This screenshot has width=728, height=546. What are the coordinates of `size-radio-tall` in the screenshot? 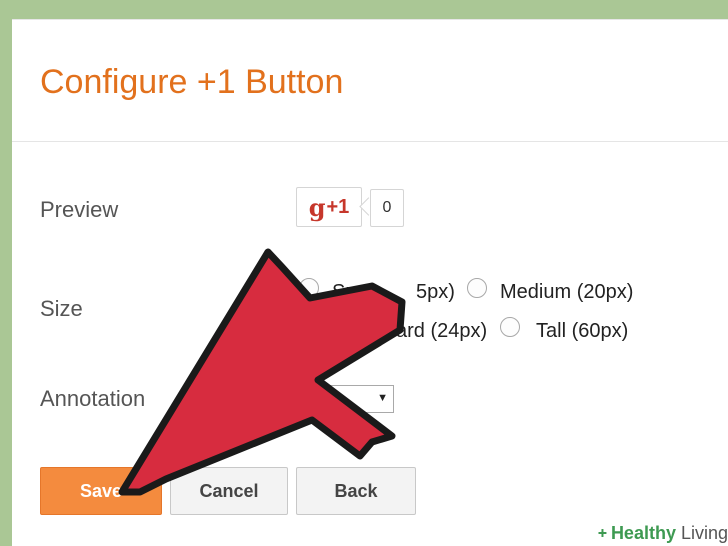 It's located at (510, 327).